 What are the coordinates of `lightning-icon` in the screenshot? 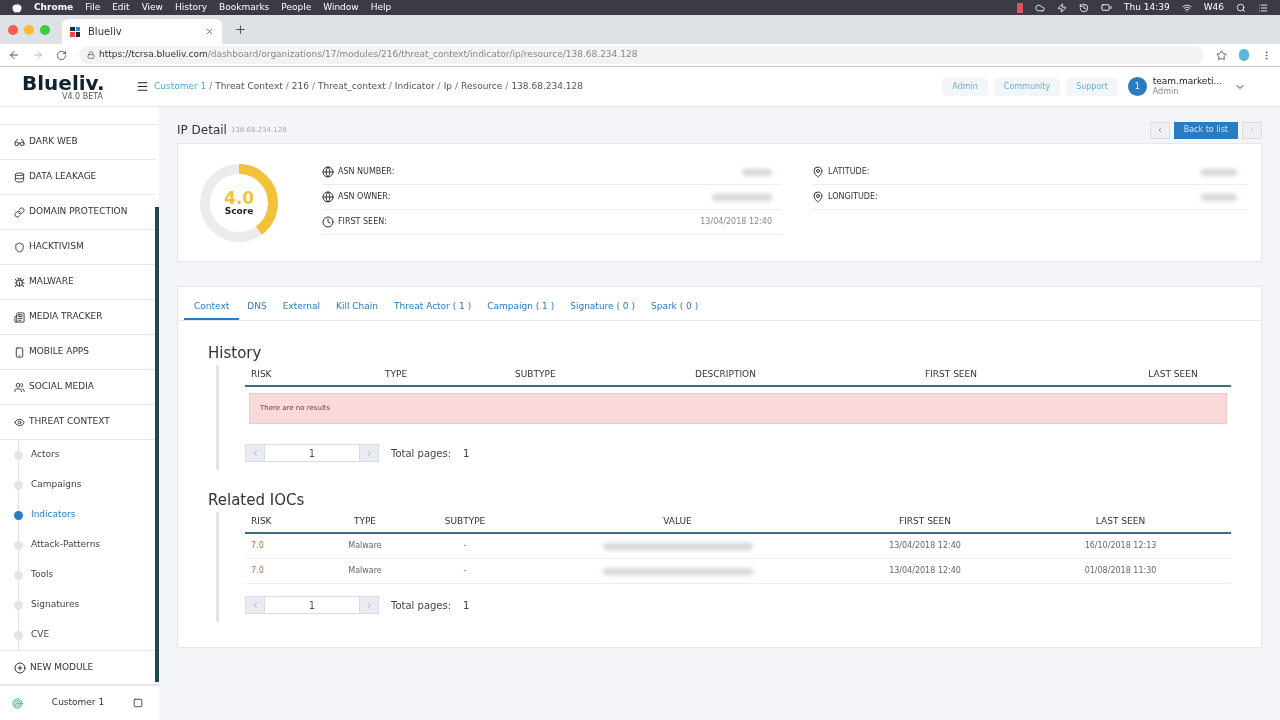 It's located at (1061, 7).